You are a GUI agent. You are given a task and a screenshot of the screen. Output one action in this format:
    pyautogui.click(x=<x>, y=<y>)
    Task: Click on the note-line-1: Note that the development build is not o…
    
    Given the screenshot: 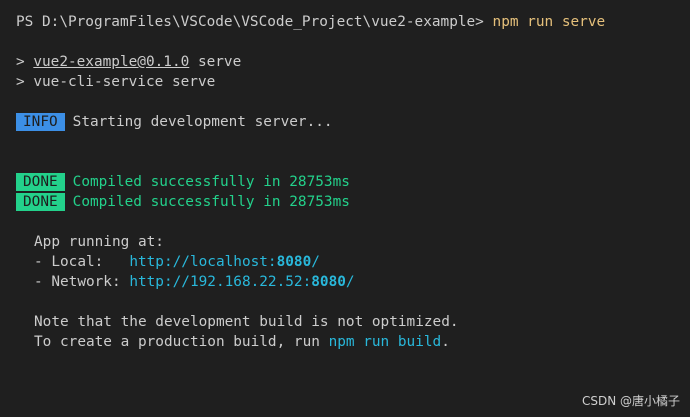 What is the action you would take?
    pyautogui.click(x=246, y=322)
    